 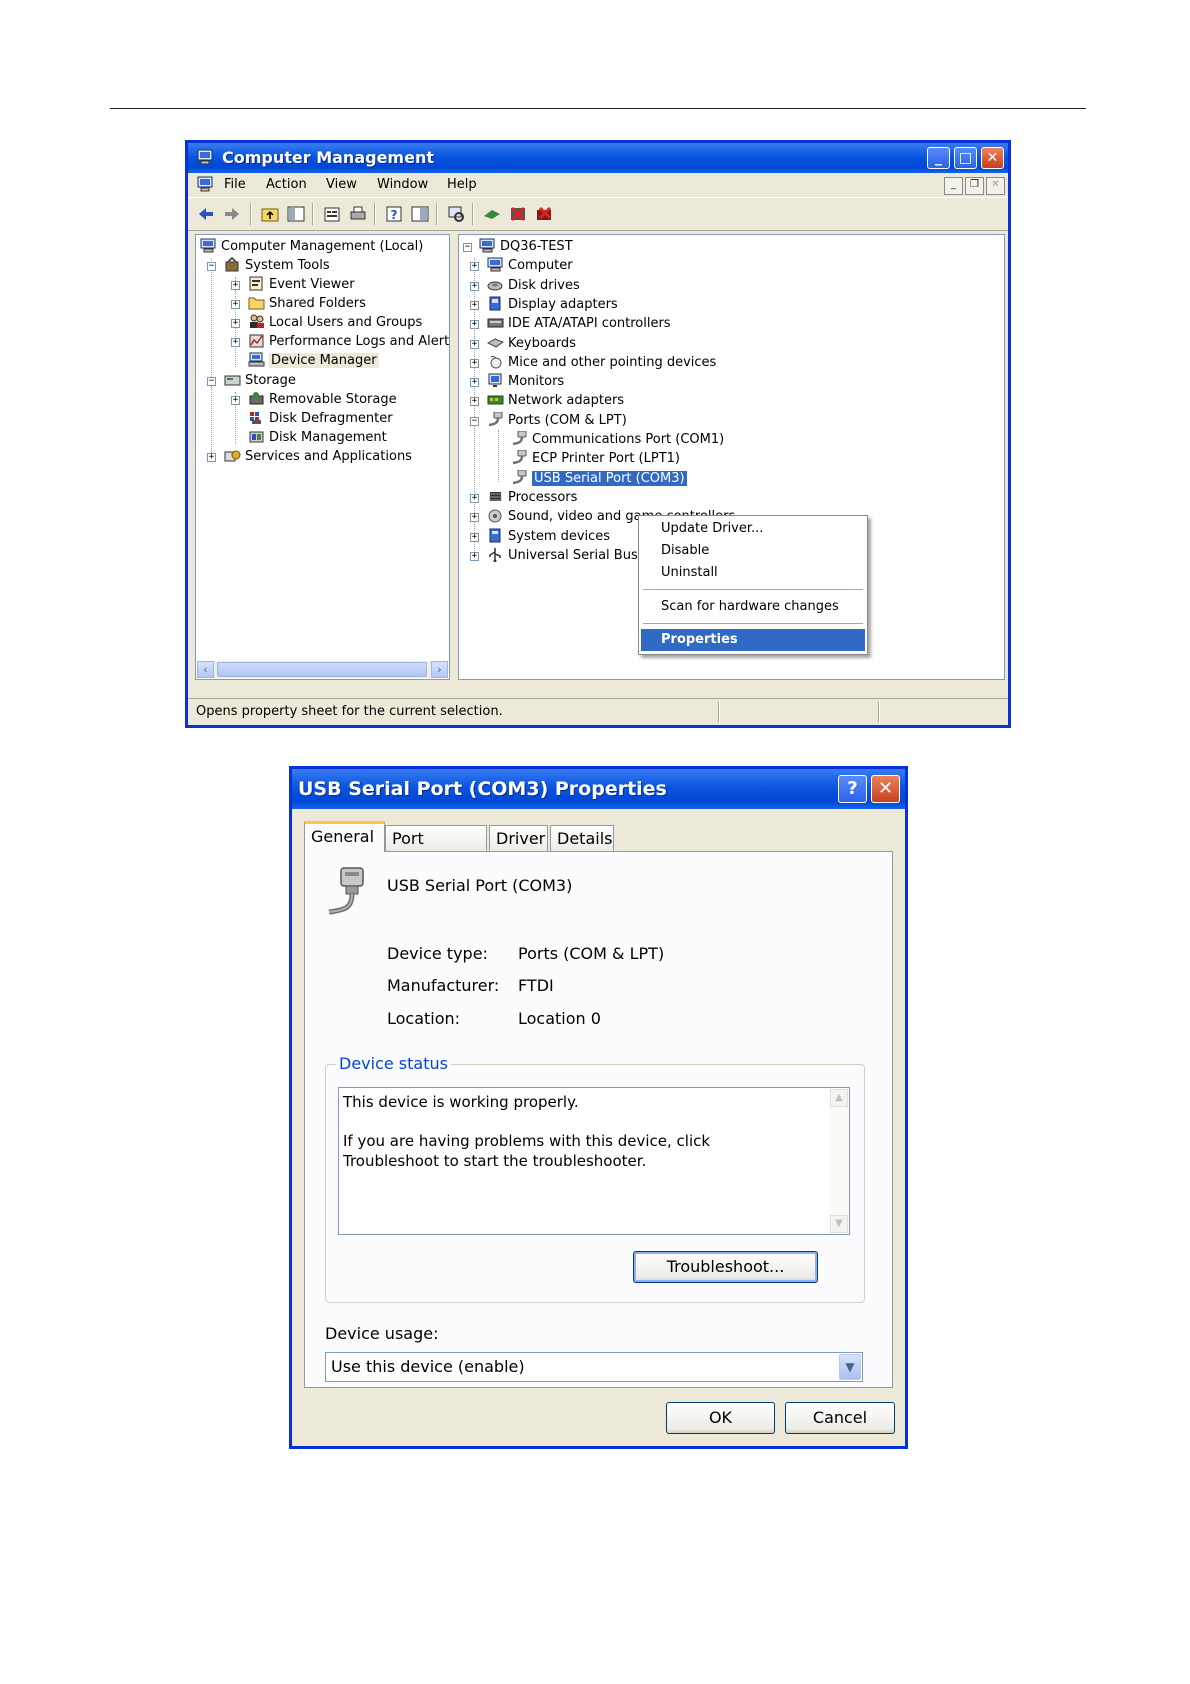 What do you see at coordinates (753, 551) in the screenshot?
I see `menu-item-disable: Disable` at bounding box center [753, 551].